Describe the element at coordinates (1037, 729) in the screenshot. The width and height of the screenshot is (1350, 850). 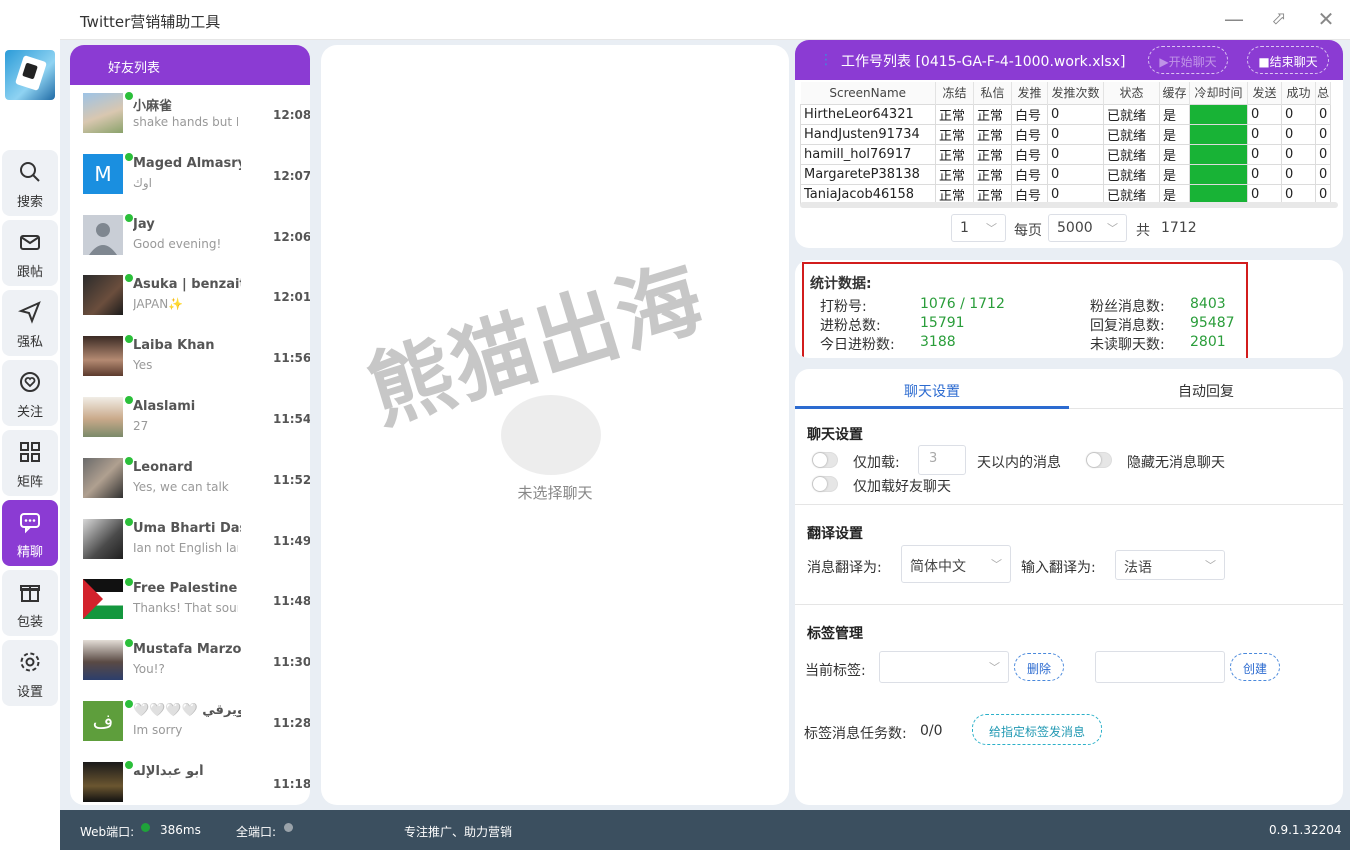
I see `send-tag-message-button: 给指定标签发消息` at that location.